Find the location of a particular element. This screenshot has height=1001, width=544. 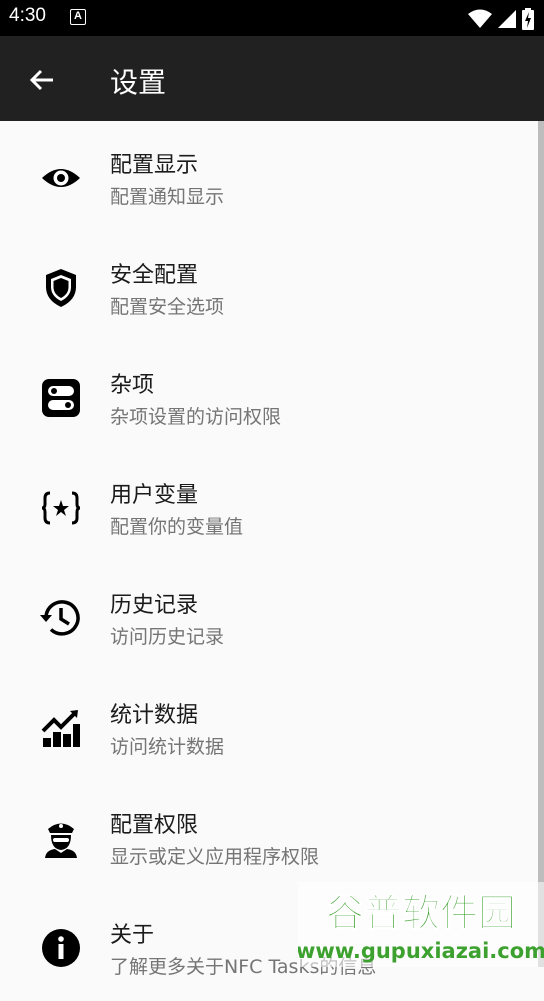

settings-item-display: 配置显示 配置通知显示 is located at coordinates (269, 176).